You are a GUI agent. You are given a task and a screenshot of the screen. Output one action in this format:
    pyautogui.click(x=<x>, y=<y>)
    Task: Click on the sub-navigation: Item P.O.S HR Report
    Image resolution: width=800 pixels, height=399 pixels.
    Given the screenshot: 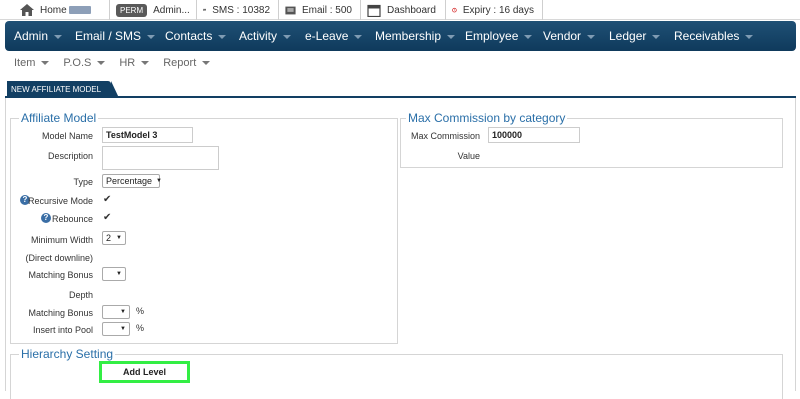 What is the action you would take?
    pyautogui.click(x=112, y=63)
    